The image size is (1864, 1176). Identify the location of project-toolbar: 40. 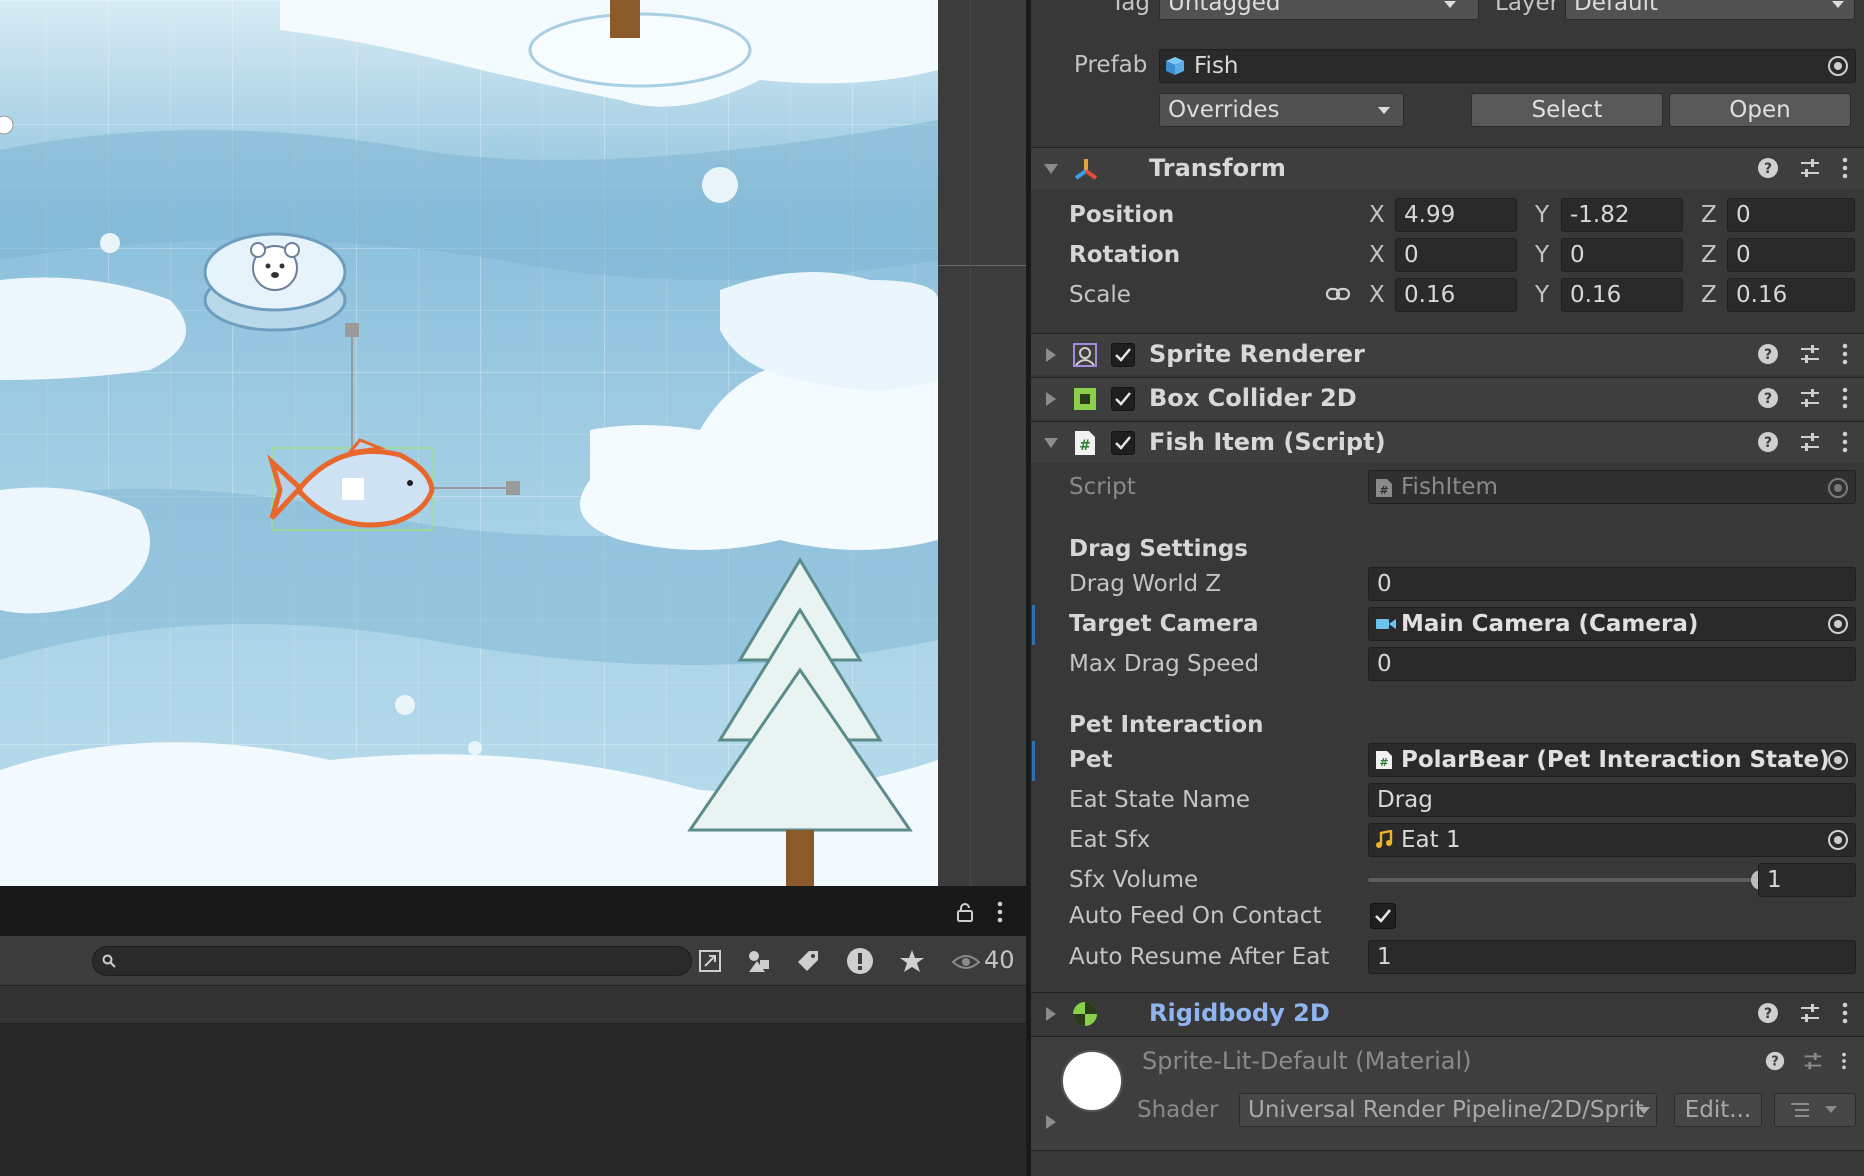
(513, 961).